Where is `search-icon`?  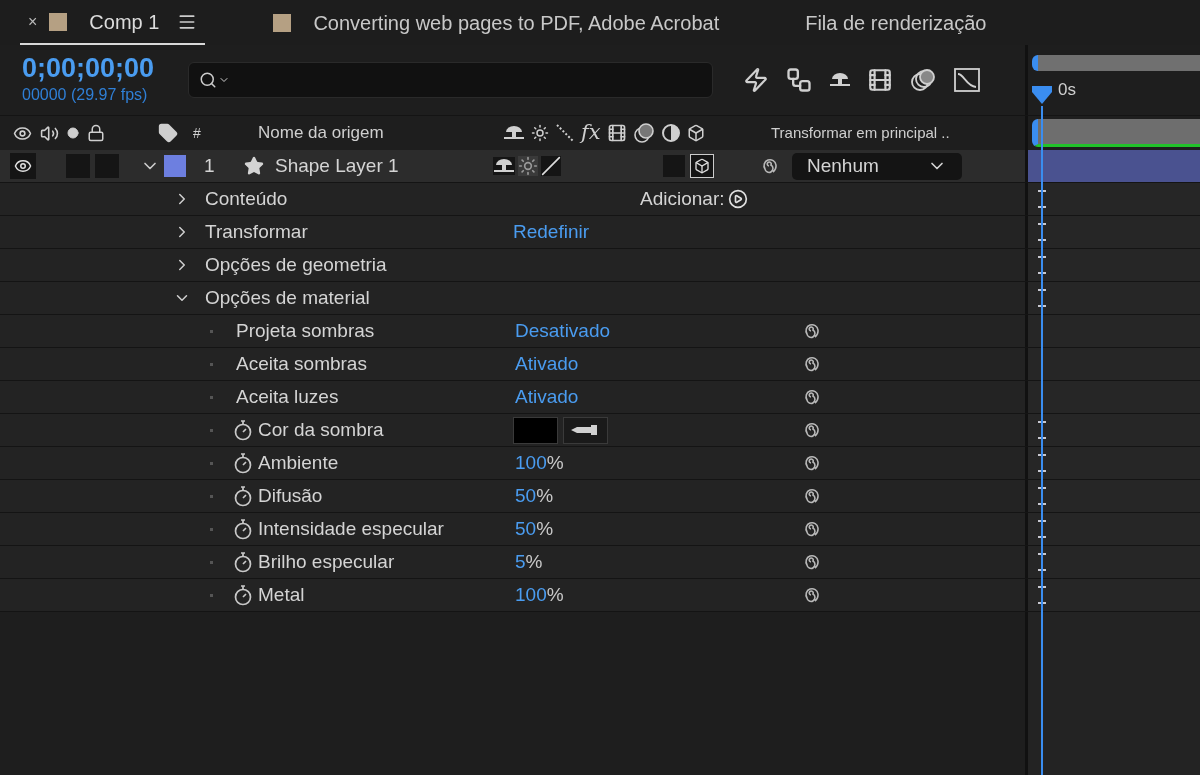 search-icon is located at coordinates (208, 80).